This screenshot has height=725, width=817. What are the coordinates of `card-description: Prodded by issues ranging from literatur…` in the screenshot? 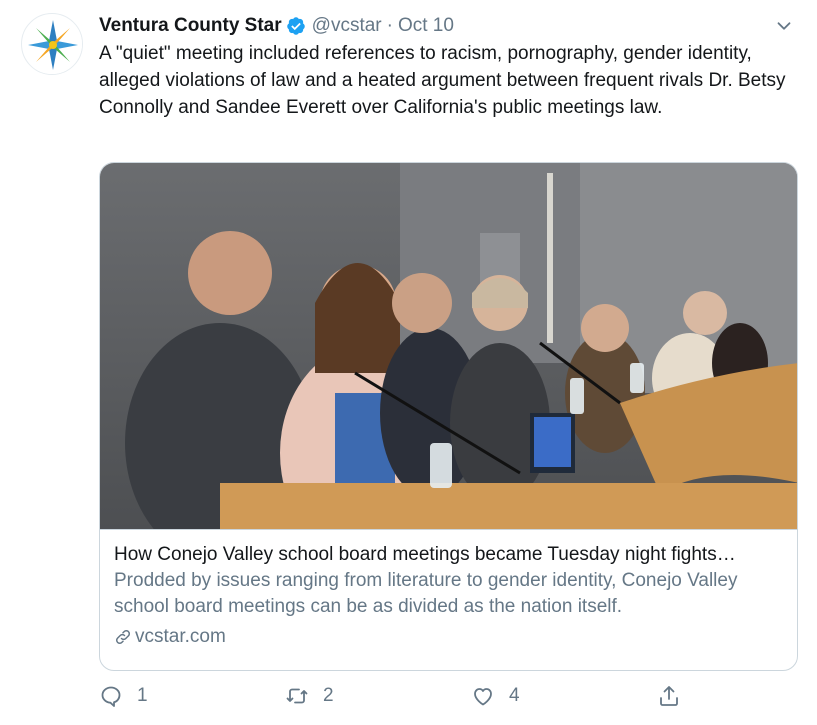 It's located at (426, 593).